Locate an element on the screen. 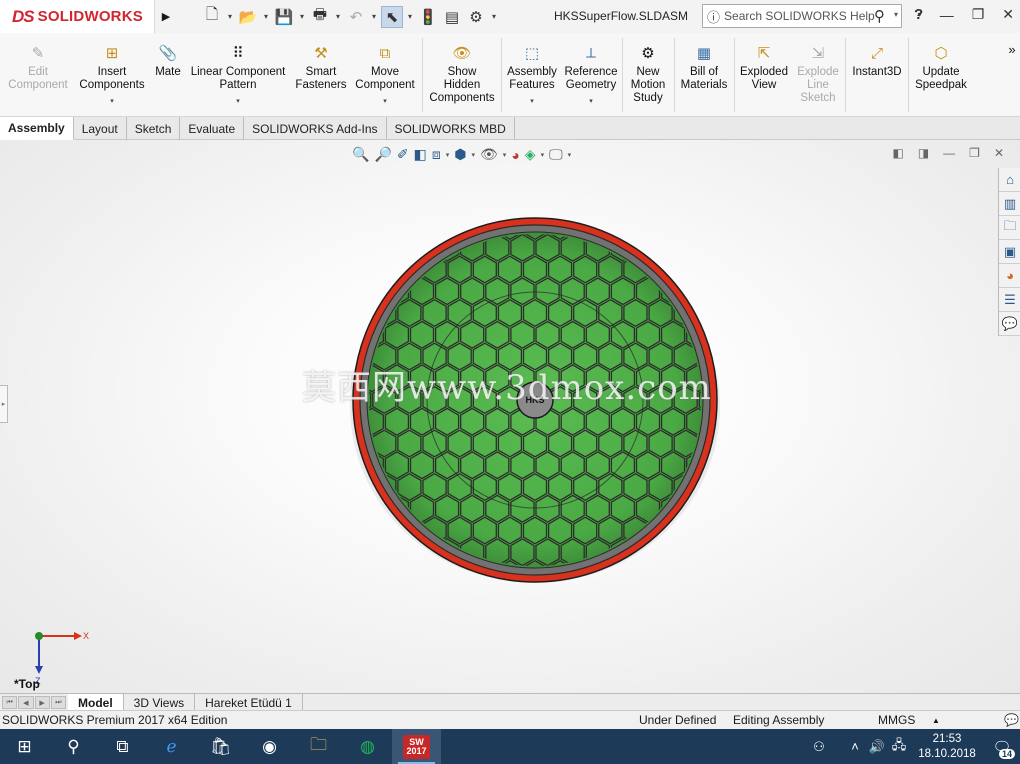 This screenshot has height=764, width=1020. search-dropdown-icon: ▾ is located at coordinates (896, 14).